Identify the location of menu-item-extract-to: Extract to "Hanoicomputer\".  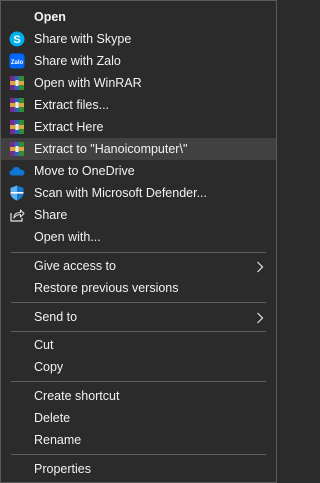
(138, 149).